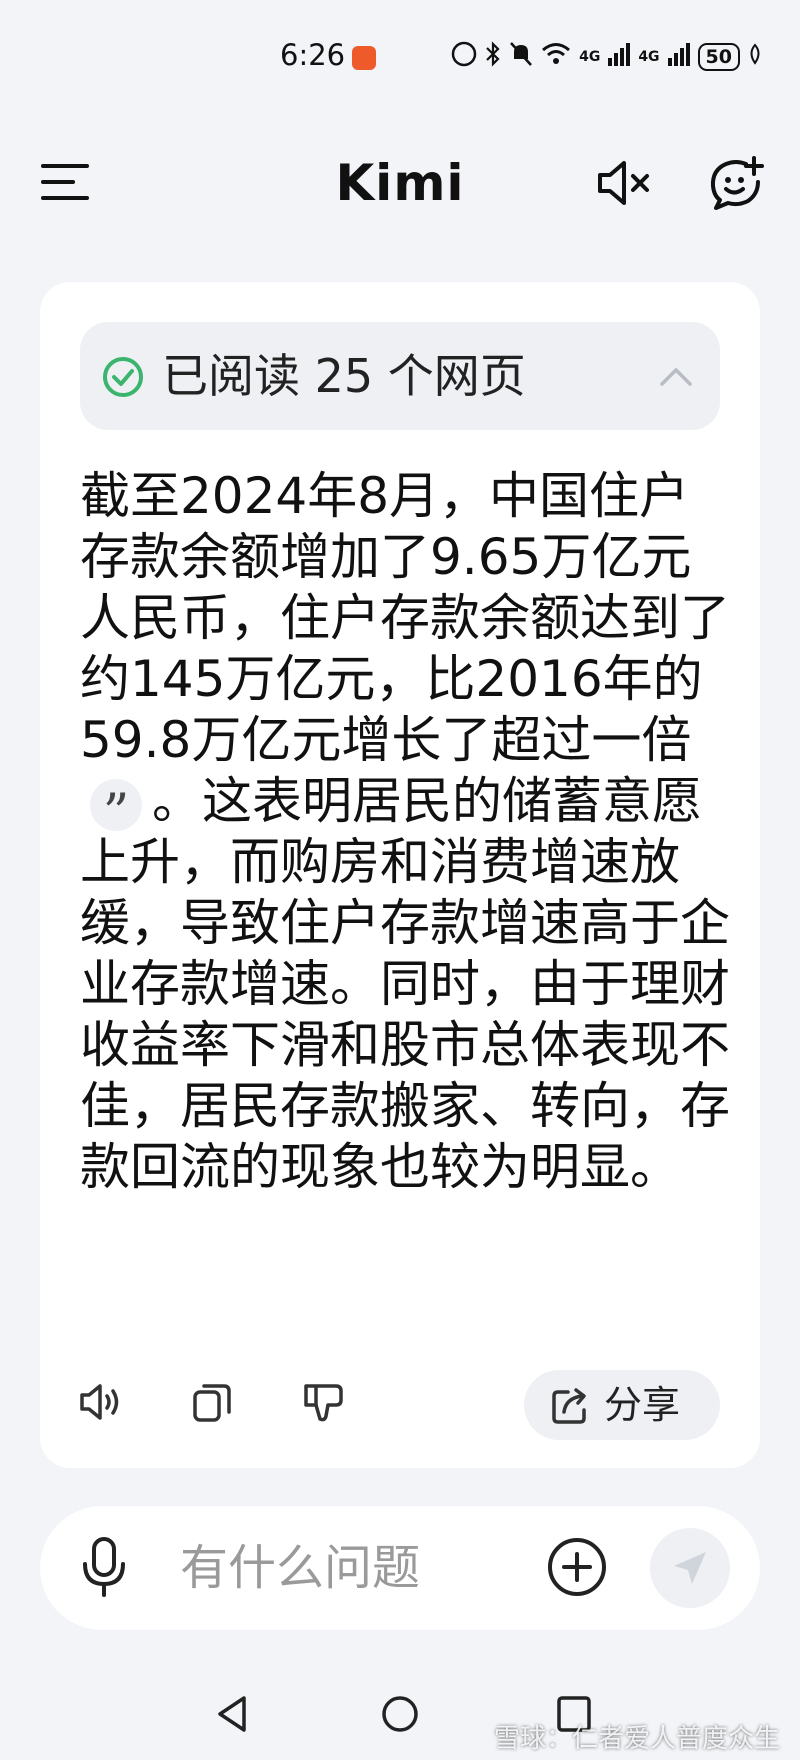 Image resolution: width=800 pixels, height=1760 pixels. Describe the element at coordinates (116, 811) in the screenshot. I see `citation-badge: ”` at that location.